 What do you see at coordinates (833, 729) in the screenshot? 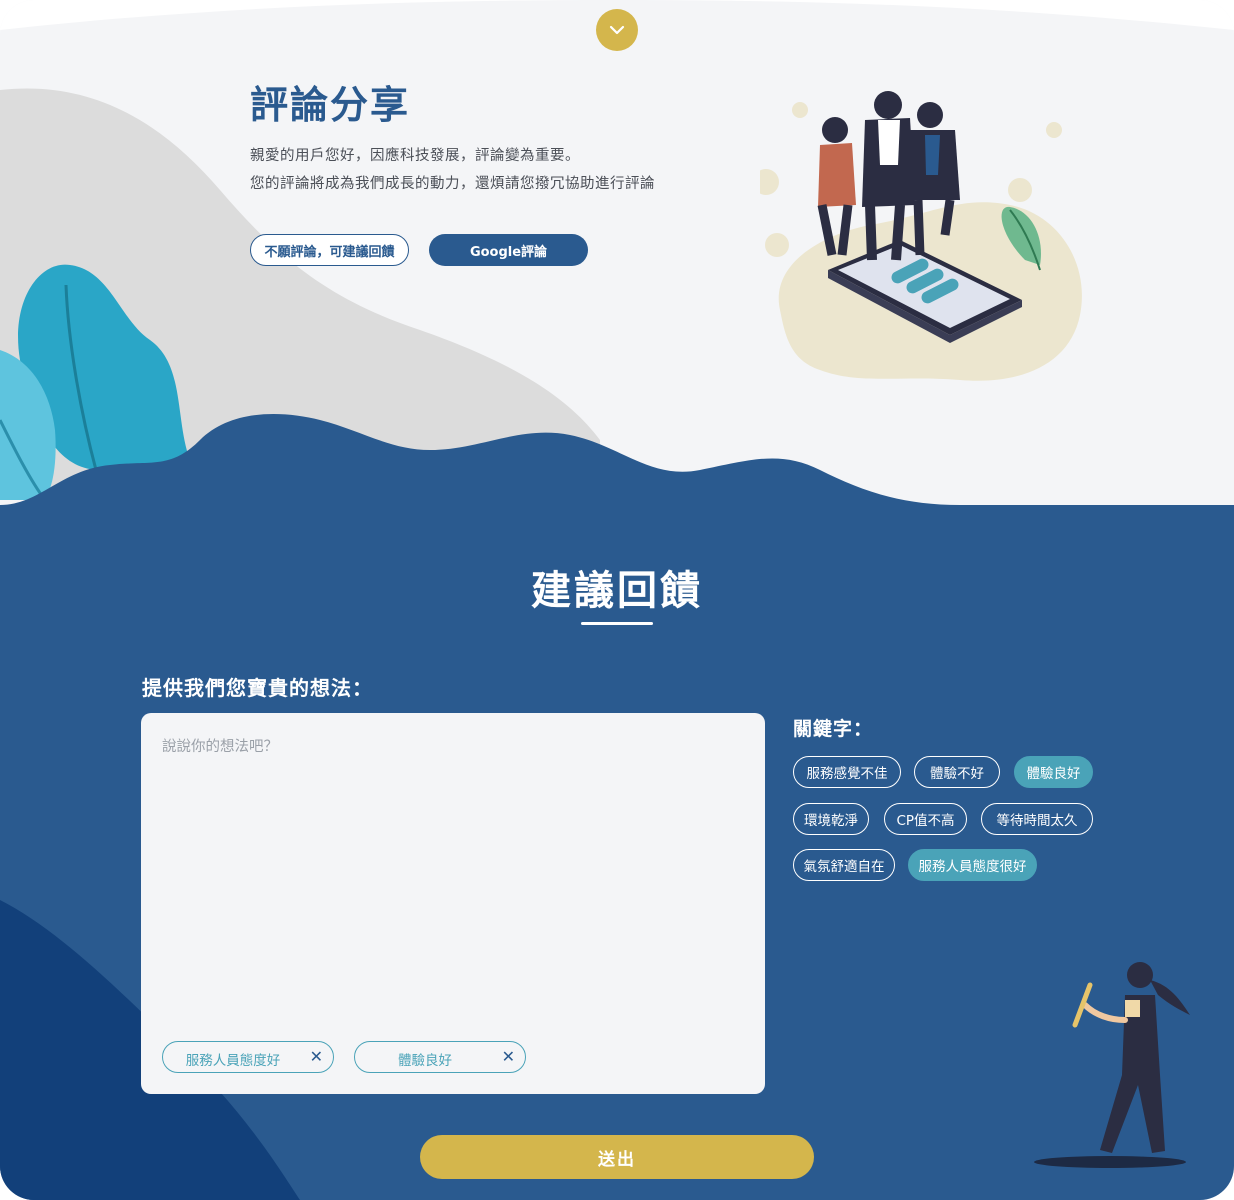
I see `keywords-label: 關鍵字：` at bounding box center [833, 729].